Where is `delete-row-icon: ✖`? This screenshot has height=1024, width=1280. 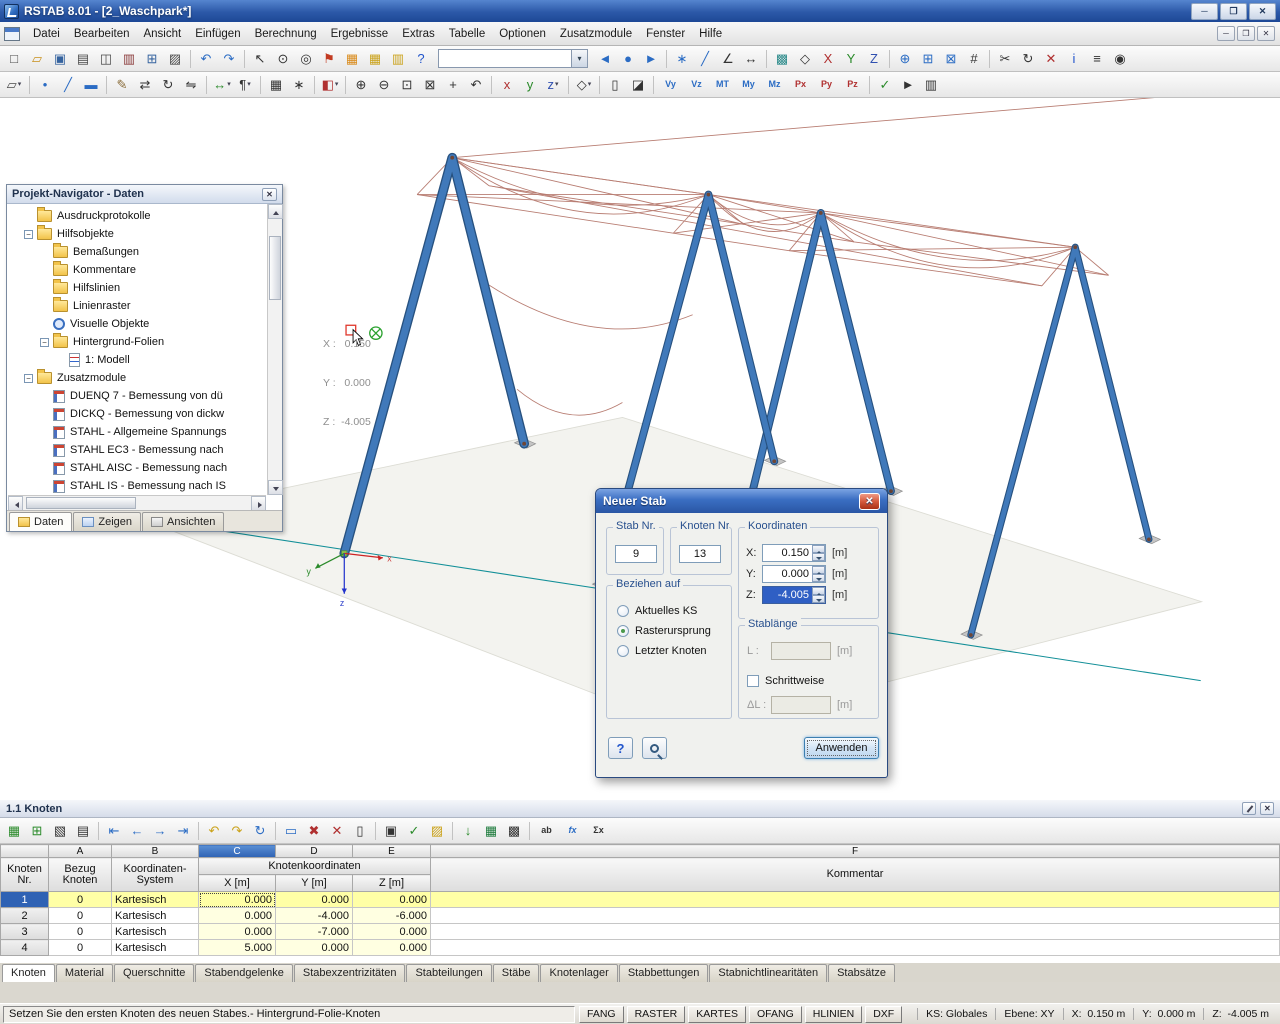
delete-row-icon: ✖ is located at coordinates (314, 831).